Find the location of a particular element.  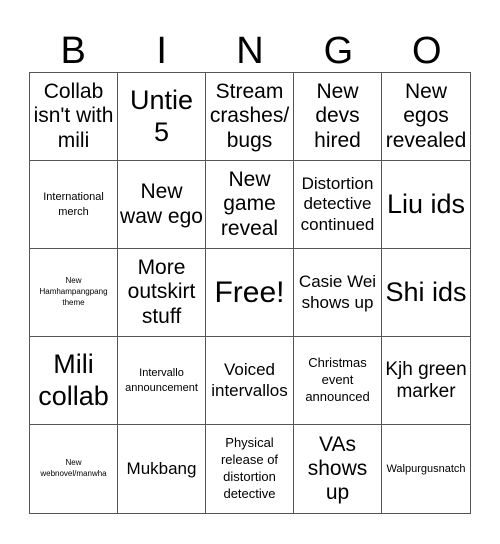

bingo-cell: New webnovel/manwha is located at coordinates (74, 469).